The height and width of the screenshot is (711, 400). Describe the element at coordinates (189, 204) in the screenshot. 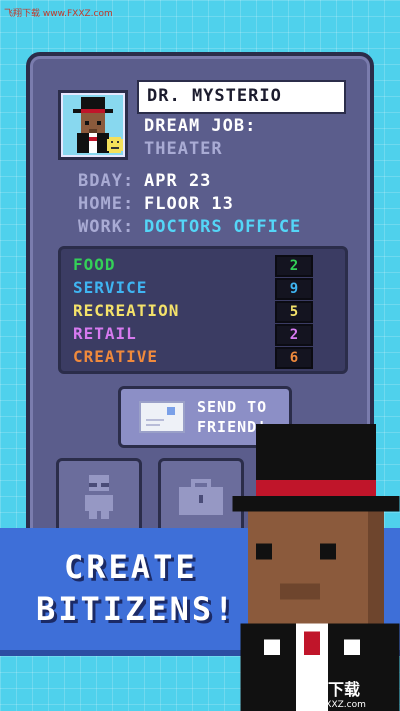

I see `home-value: FLOOR 13` at that location.